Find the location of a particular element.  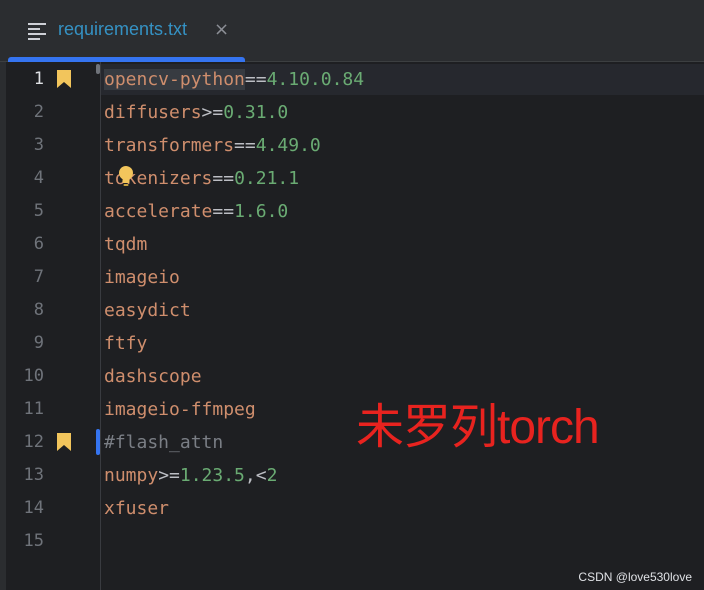

line-number: 12 is located at coordinates (22, 442).